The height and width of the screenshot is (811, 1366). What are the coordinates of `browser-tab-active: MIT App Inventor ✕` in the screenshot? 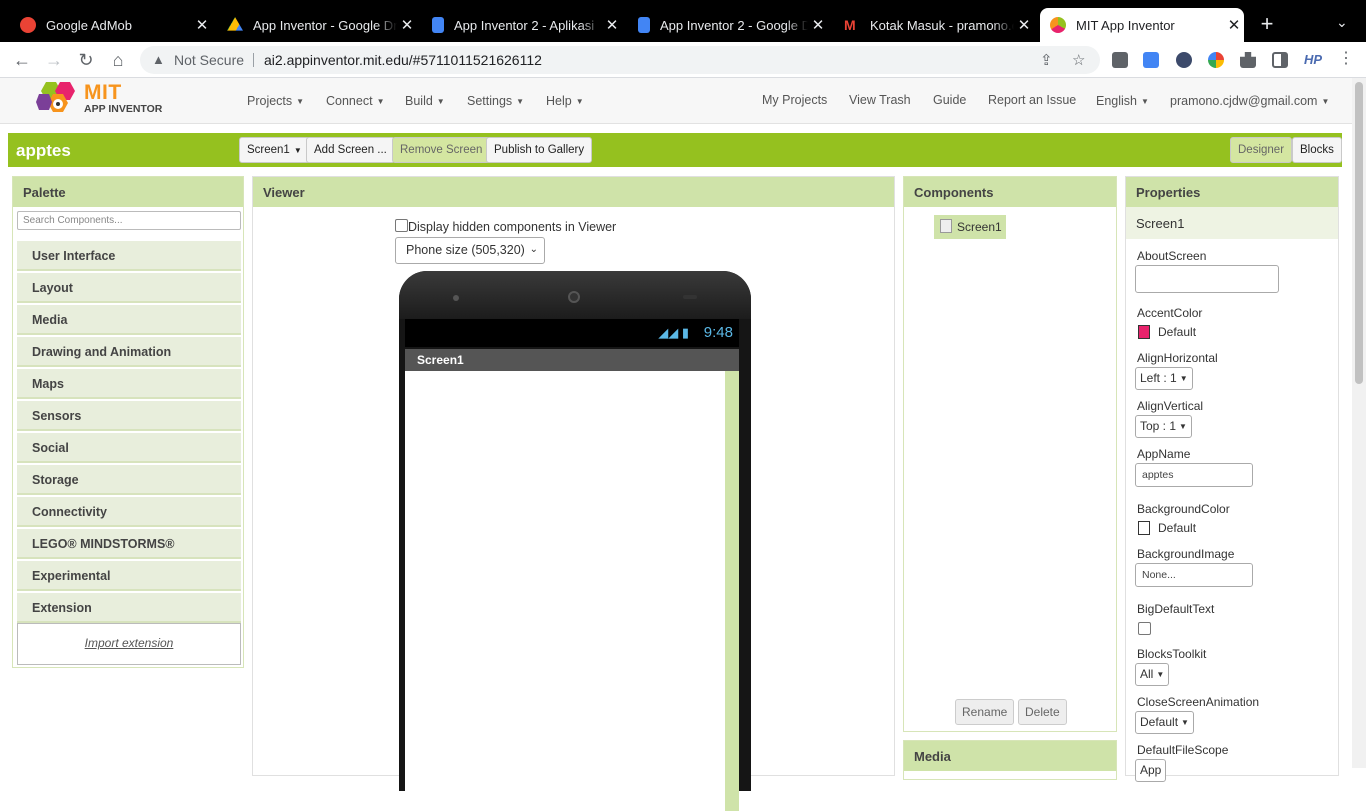 It's located at (1142, 25).